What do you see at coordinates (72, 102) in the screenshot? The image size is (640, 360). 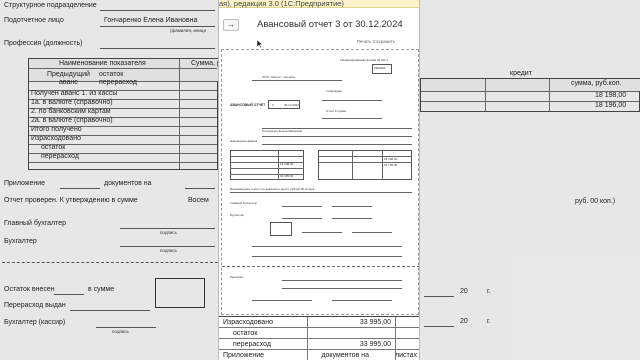 I see `bg-table-row: 1а. в валюте (справочно)` at bounding box center [72, 102].